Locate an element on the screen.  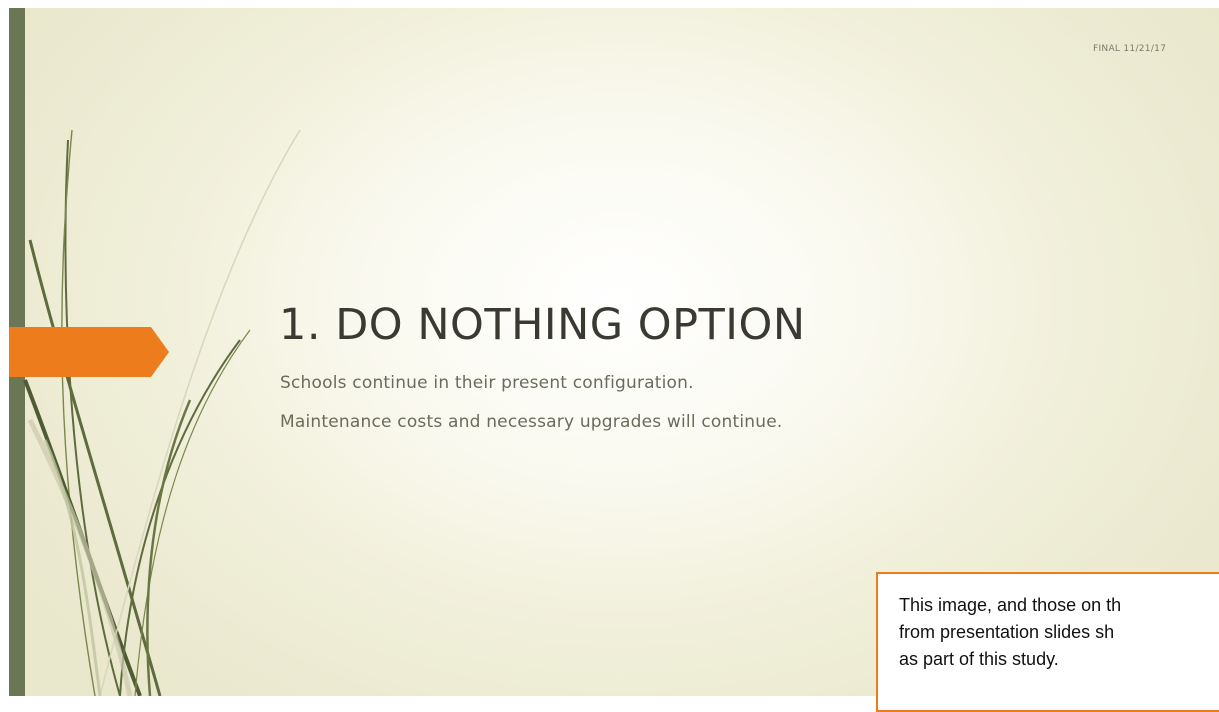
slide-title: 1. DO NOTHING OPTION is located at coordinates (542, 325).